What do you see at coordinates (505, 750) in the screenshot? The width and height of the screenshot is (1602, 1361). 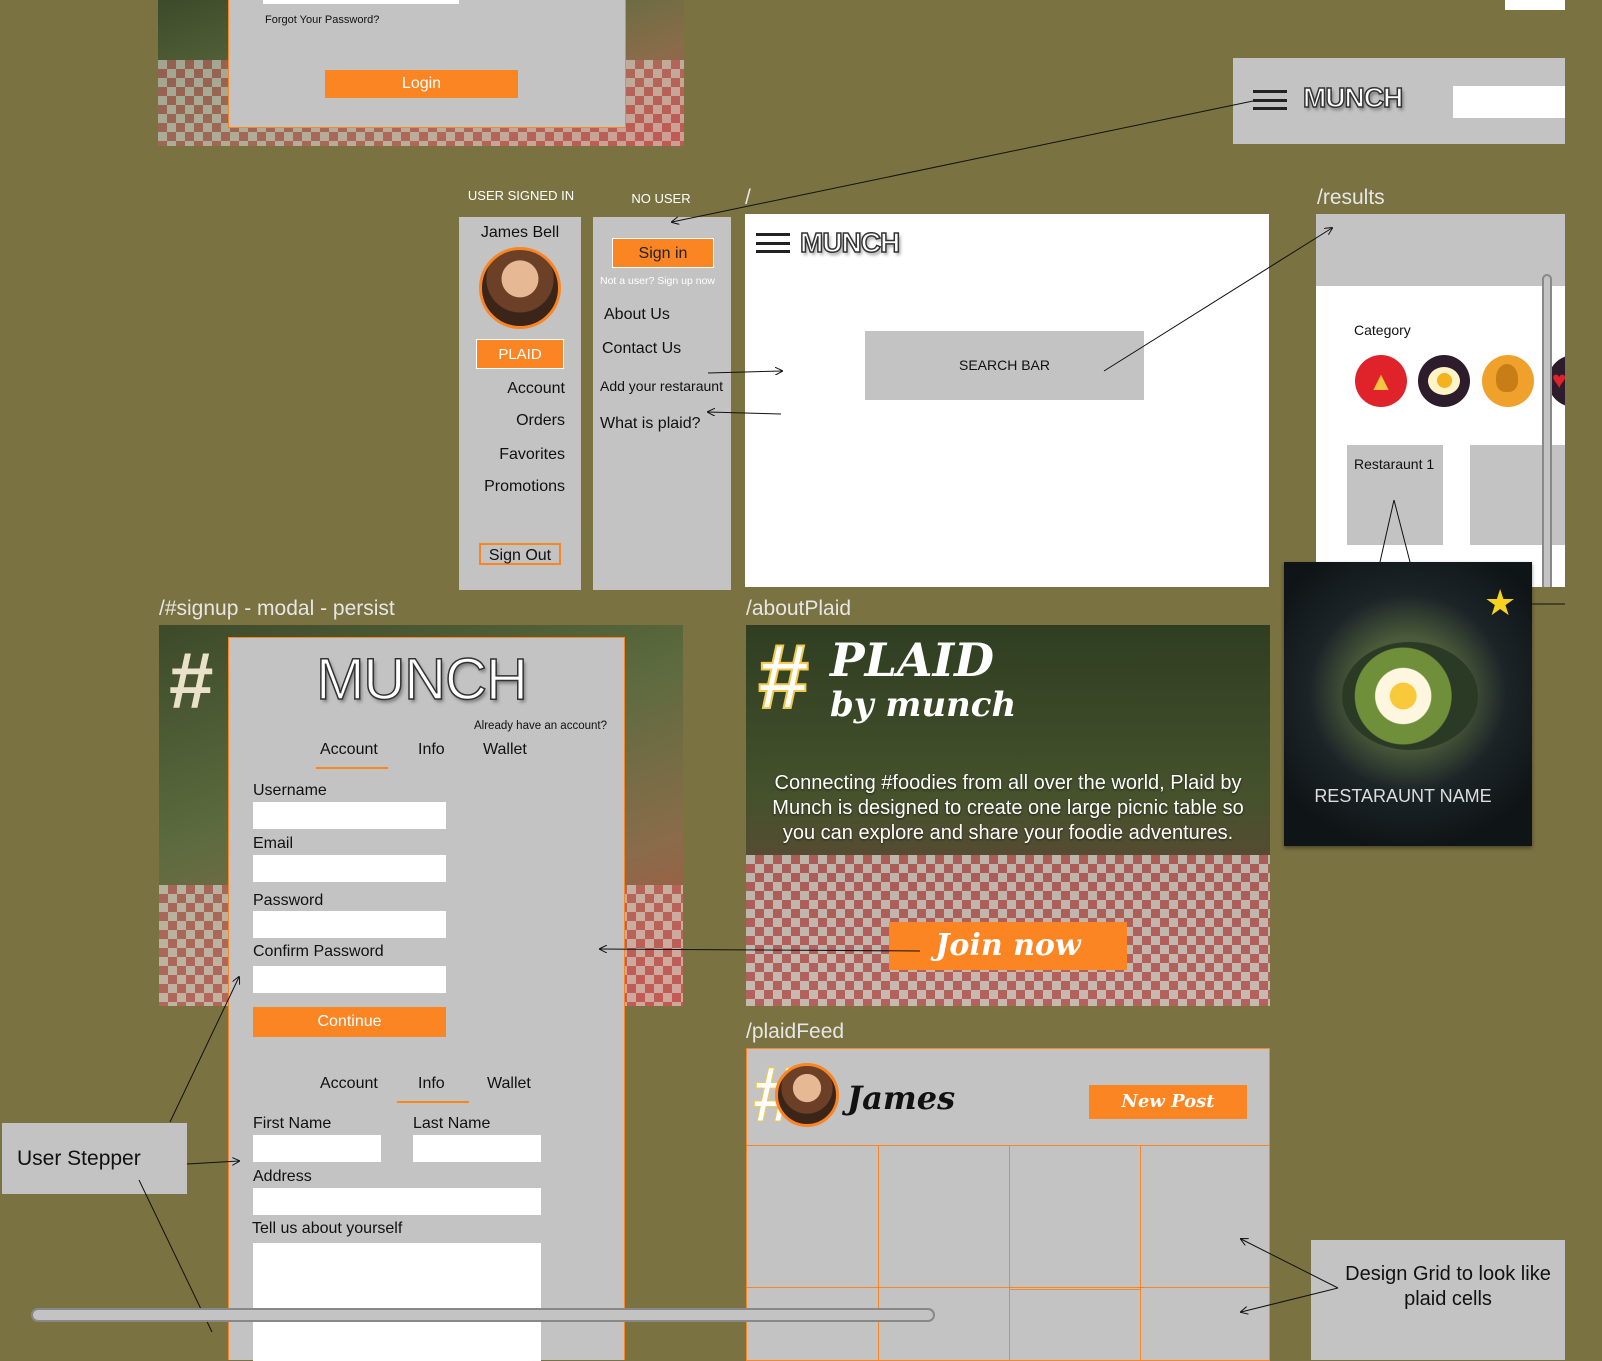 I see `tab-wallet: Wallet` at bounding box center [505, 750].